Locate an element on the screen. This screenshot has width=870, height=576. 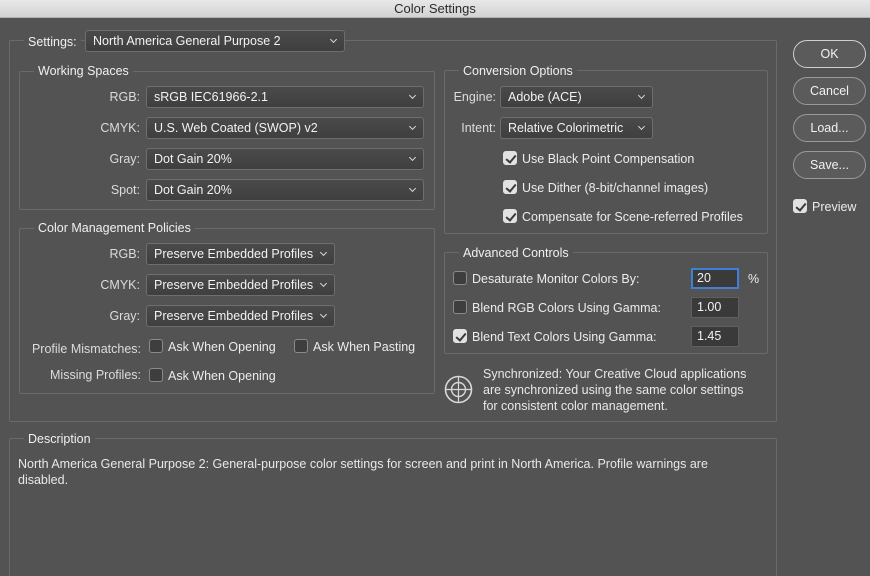
policy-cmyk-dropdown: Preserve Embedded Profiles is located at coordinates (240, 285).